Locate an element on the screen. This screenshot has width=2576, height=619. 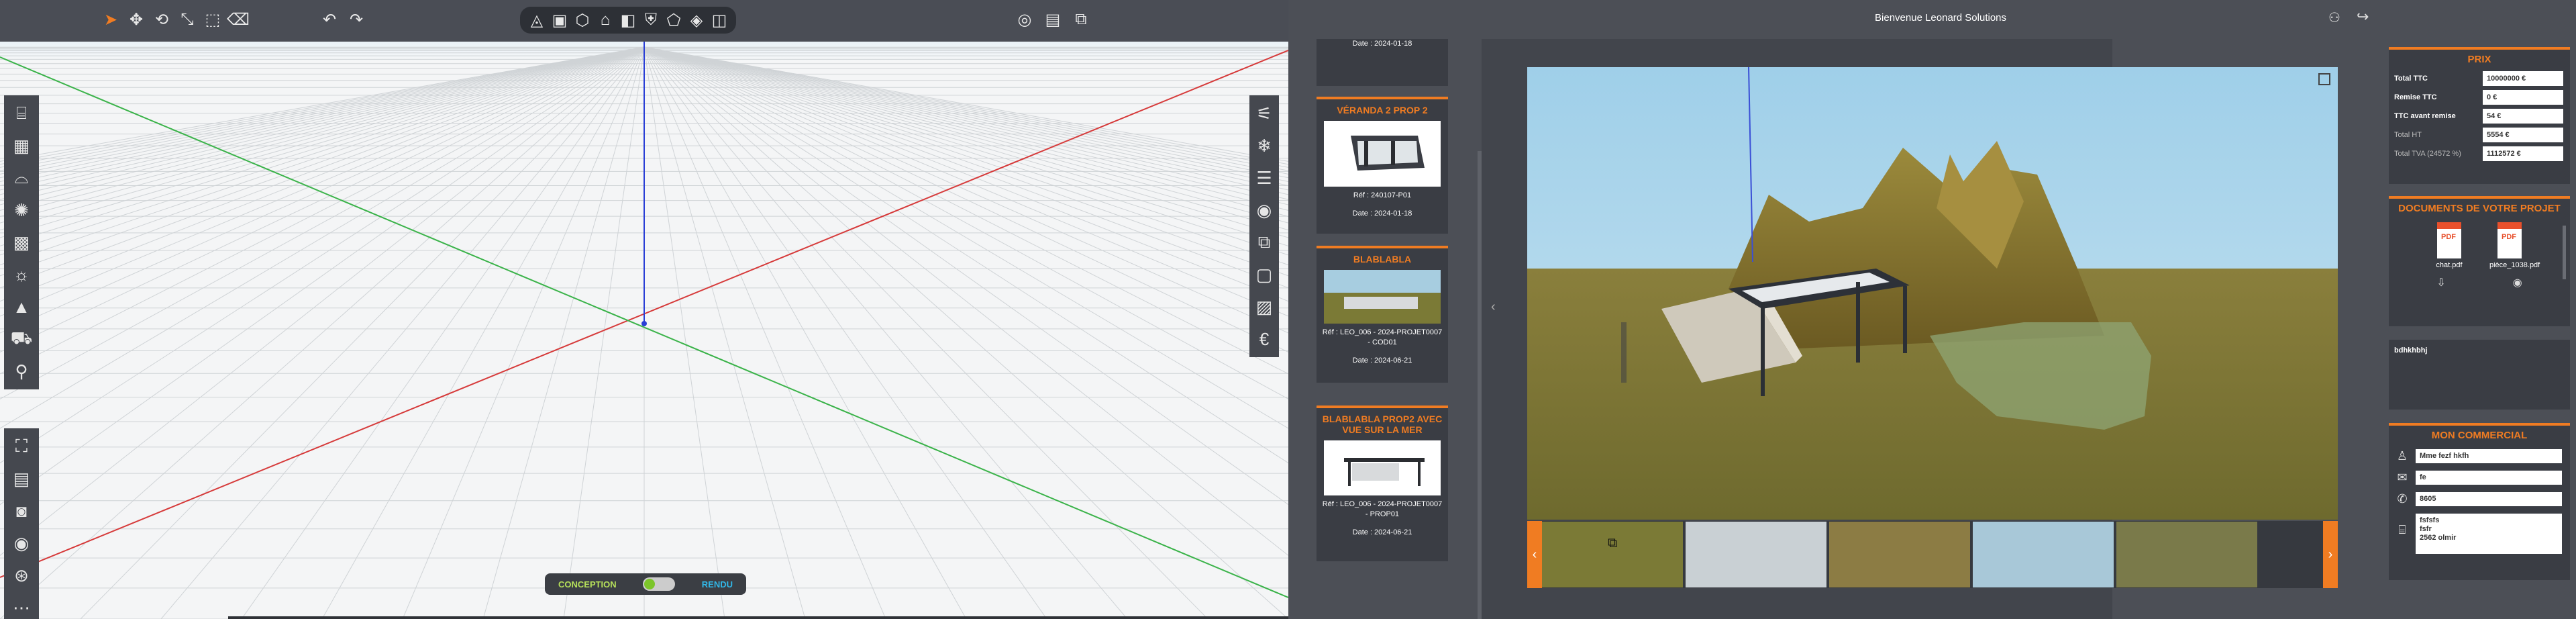
cube-view-icon: ◈ is located at coordinates (696, 20).